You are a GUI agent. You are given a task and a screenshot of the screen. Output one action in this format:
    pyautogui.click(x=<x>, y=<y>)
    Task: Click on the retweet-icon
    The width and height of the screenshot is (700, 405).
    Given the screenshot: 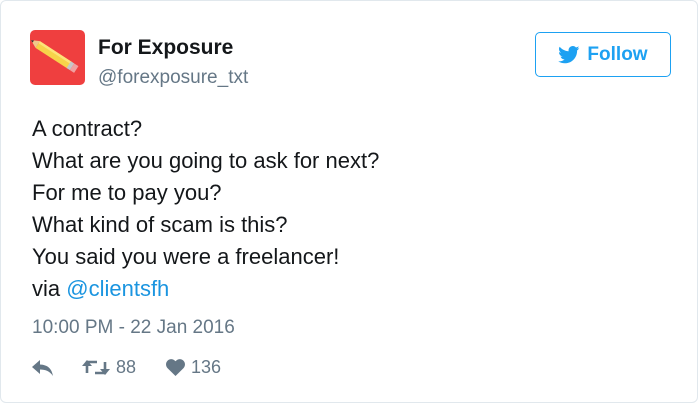 What is the action you would take?
    pyautogui.click(x=96, y=367)
    